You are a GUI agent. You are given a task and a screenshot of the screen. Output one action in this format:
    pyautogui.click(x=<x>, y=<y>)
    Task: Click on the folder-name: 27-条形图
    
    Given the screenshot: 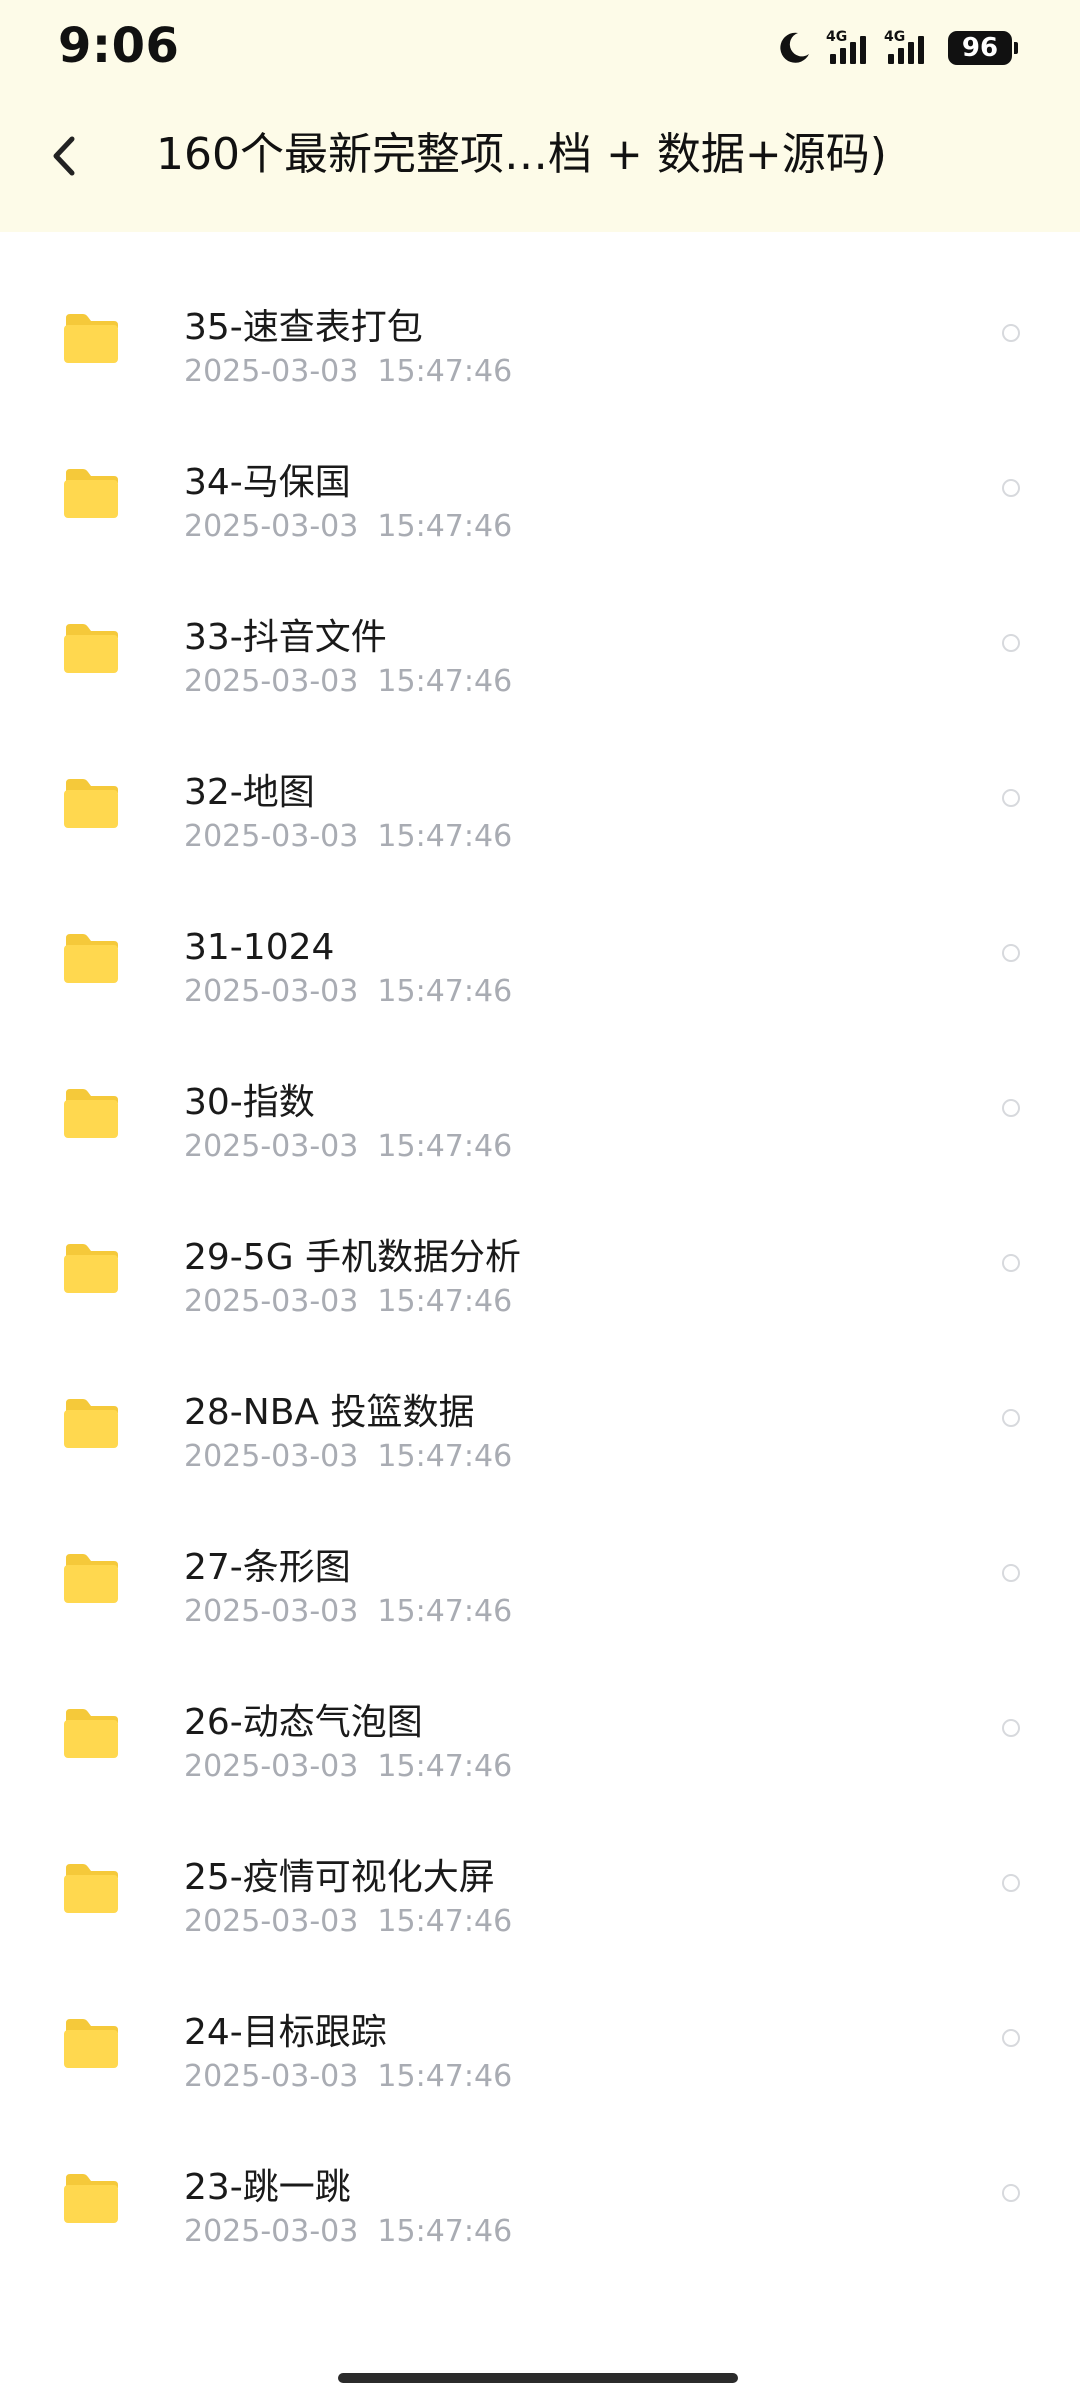 What is the action you would take?
    pyautogui.click(x=267, y=1567)
    